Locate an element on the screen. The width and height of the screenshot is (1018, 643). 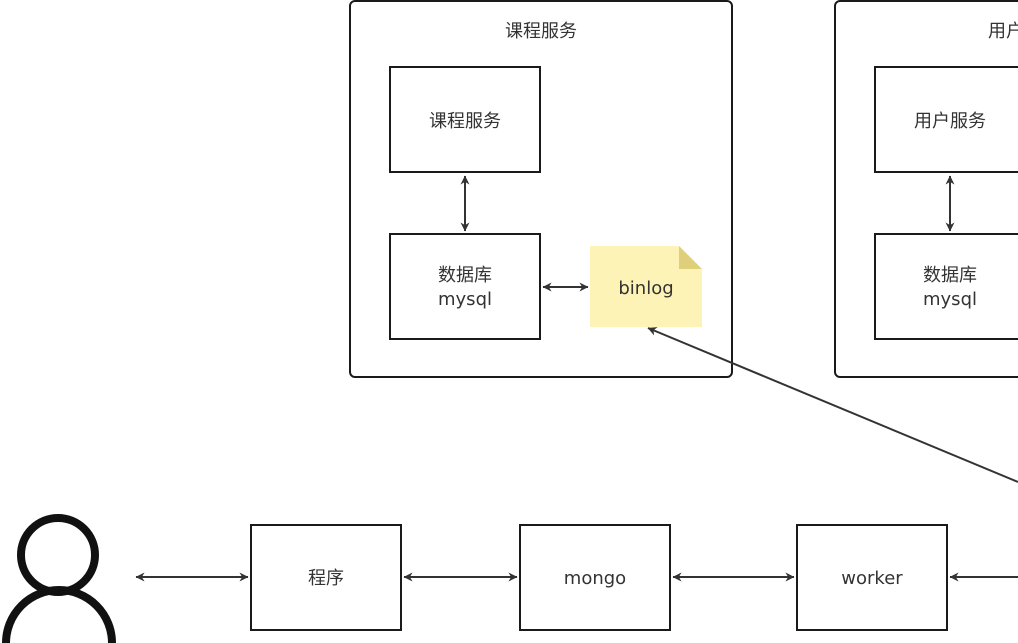
mongo-label: mongo is located at coordinates (595, 578).